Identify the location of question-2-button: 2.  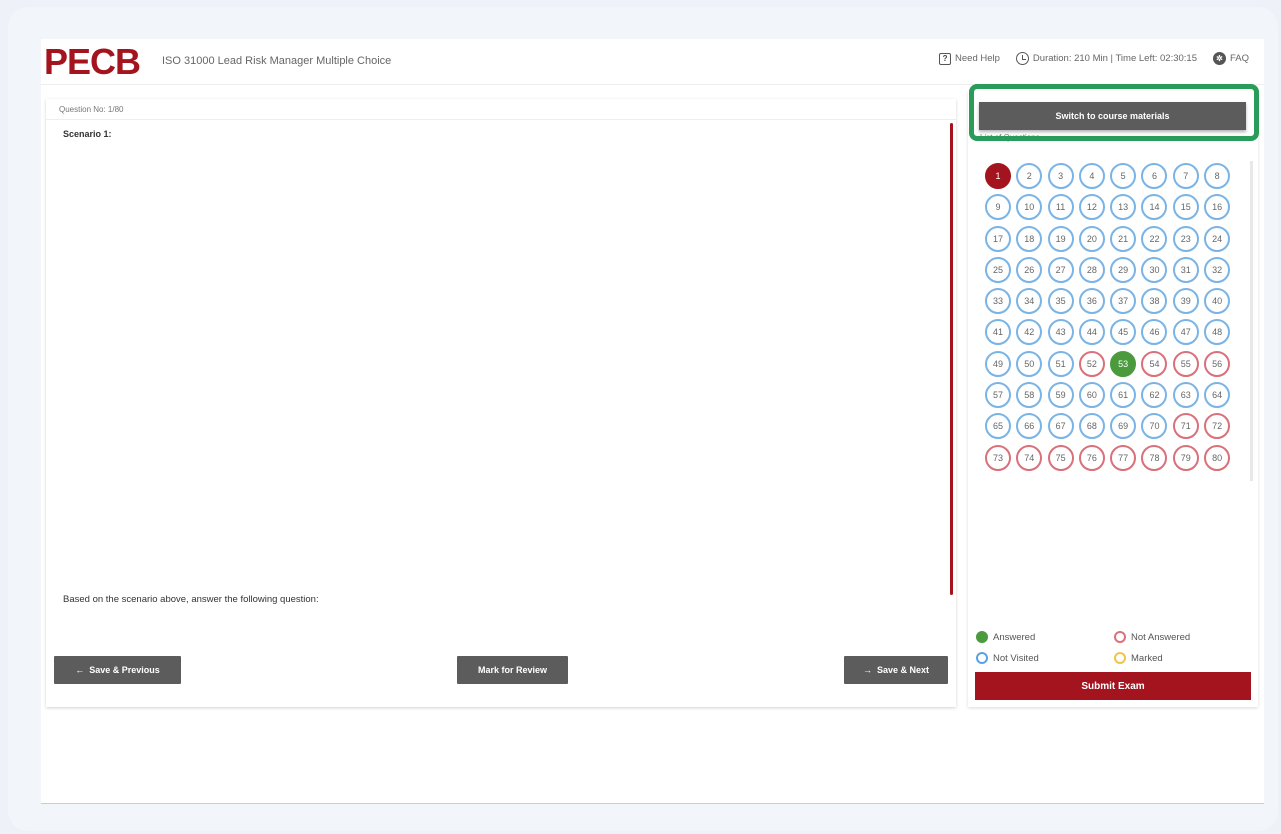
(1029, 176).